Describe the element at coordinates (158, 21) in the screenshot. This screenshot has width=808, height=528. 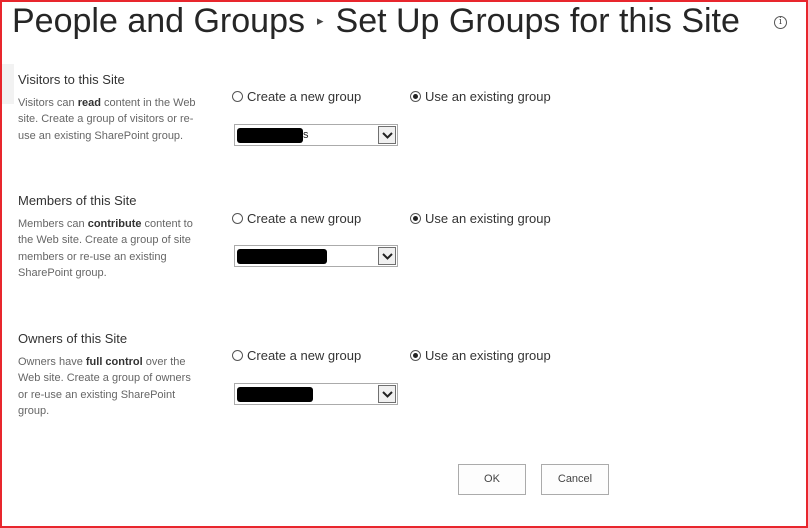
I see `breadcrumb-parent-link: People and Groups` at that location.